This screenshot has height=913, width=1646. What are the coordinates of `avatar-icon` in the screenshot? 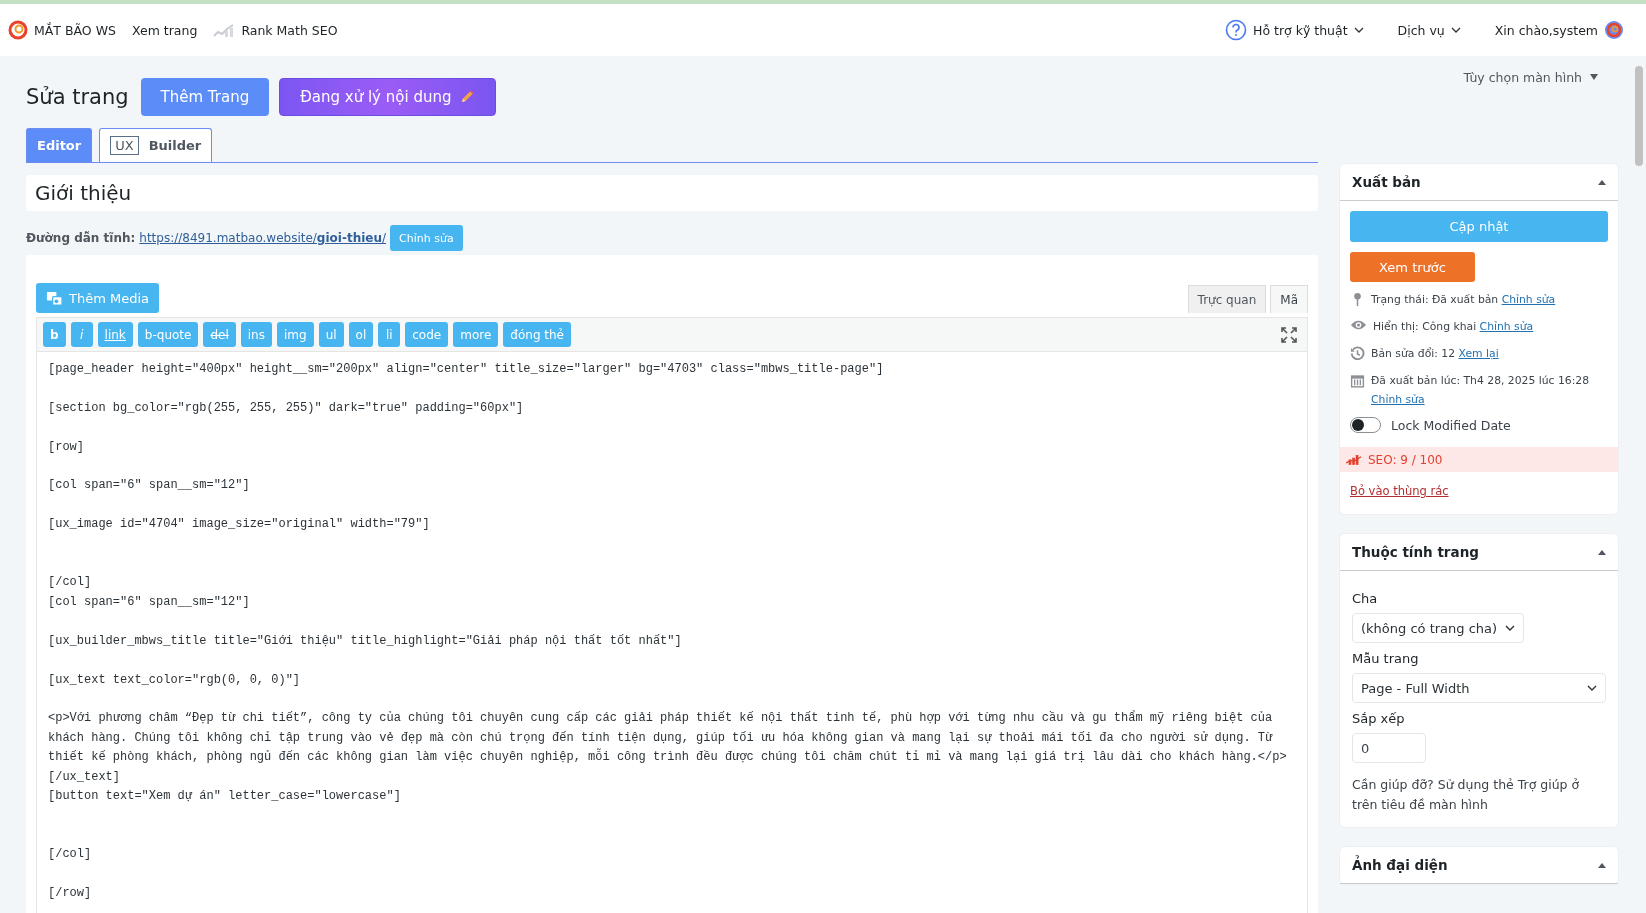 It's located at (1614, 30).